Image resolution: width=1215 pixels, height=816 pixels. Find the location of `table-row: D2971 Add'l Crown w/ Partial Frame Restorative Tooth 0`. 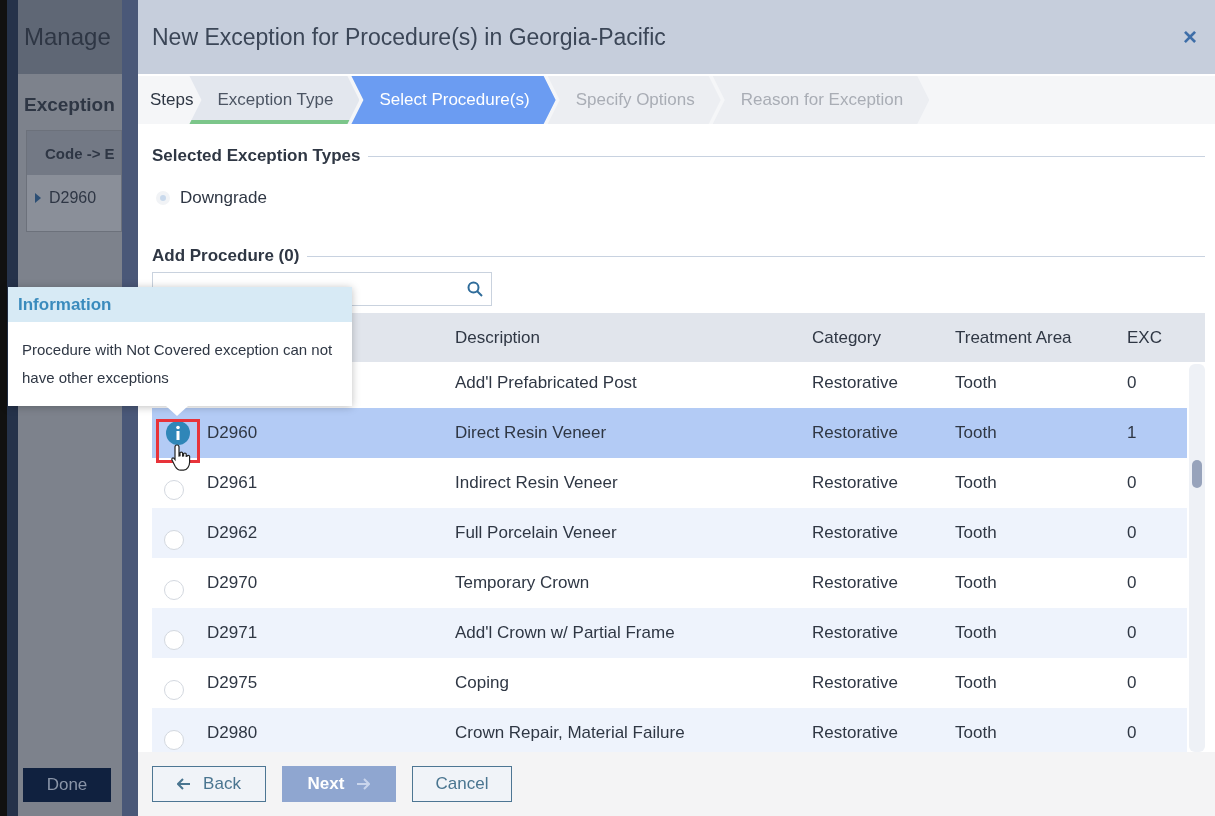

table-row: D2971 Add'l Crown w/ Partial Frame Restorative Tooth 0 is located at coordinates (669, 633).